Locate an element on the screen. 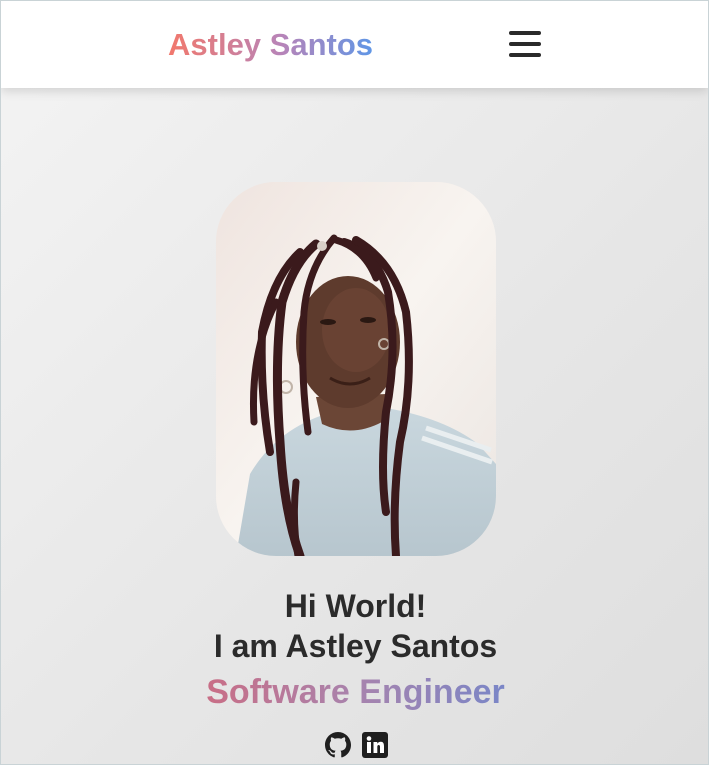 This screenshot has height=765, width=709. greeting-line-1: Hi World! is located at coordinates (355, 606).